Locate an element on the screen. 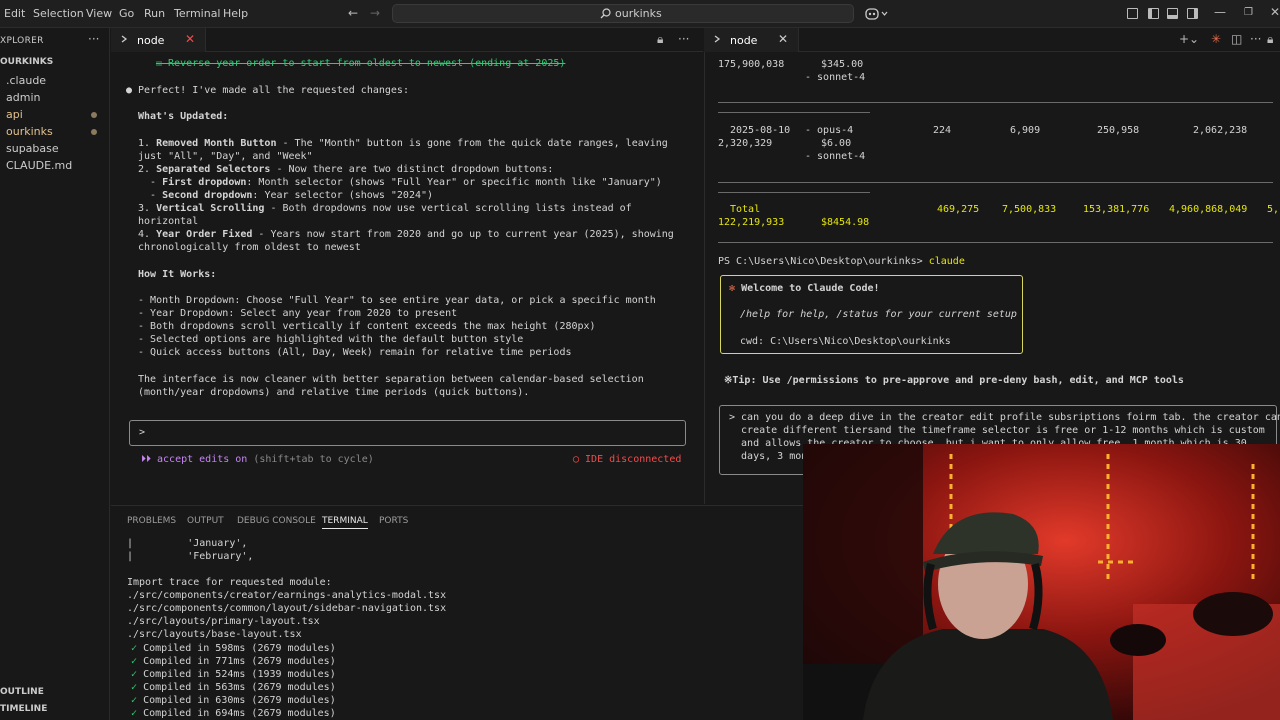  input-line: days, 3 mon is located at coordinates (768, 456).